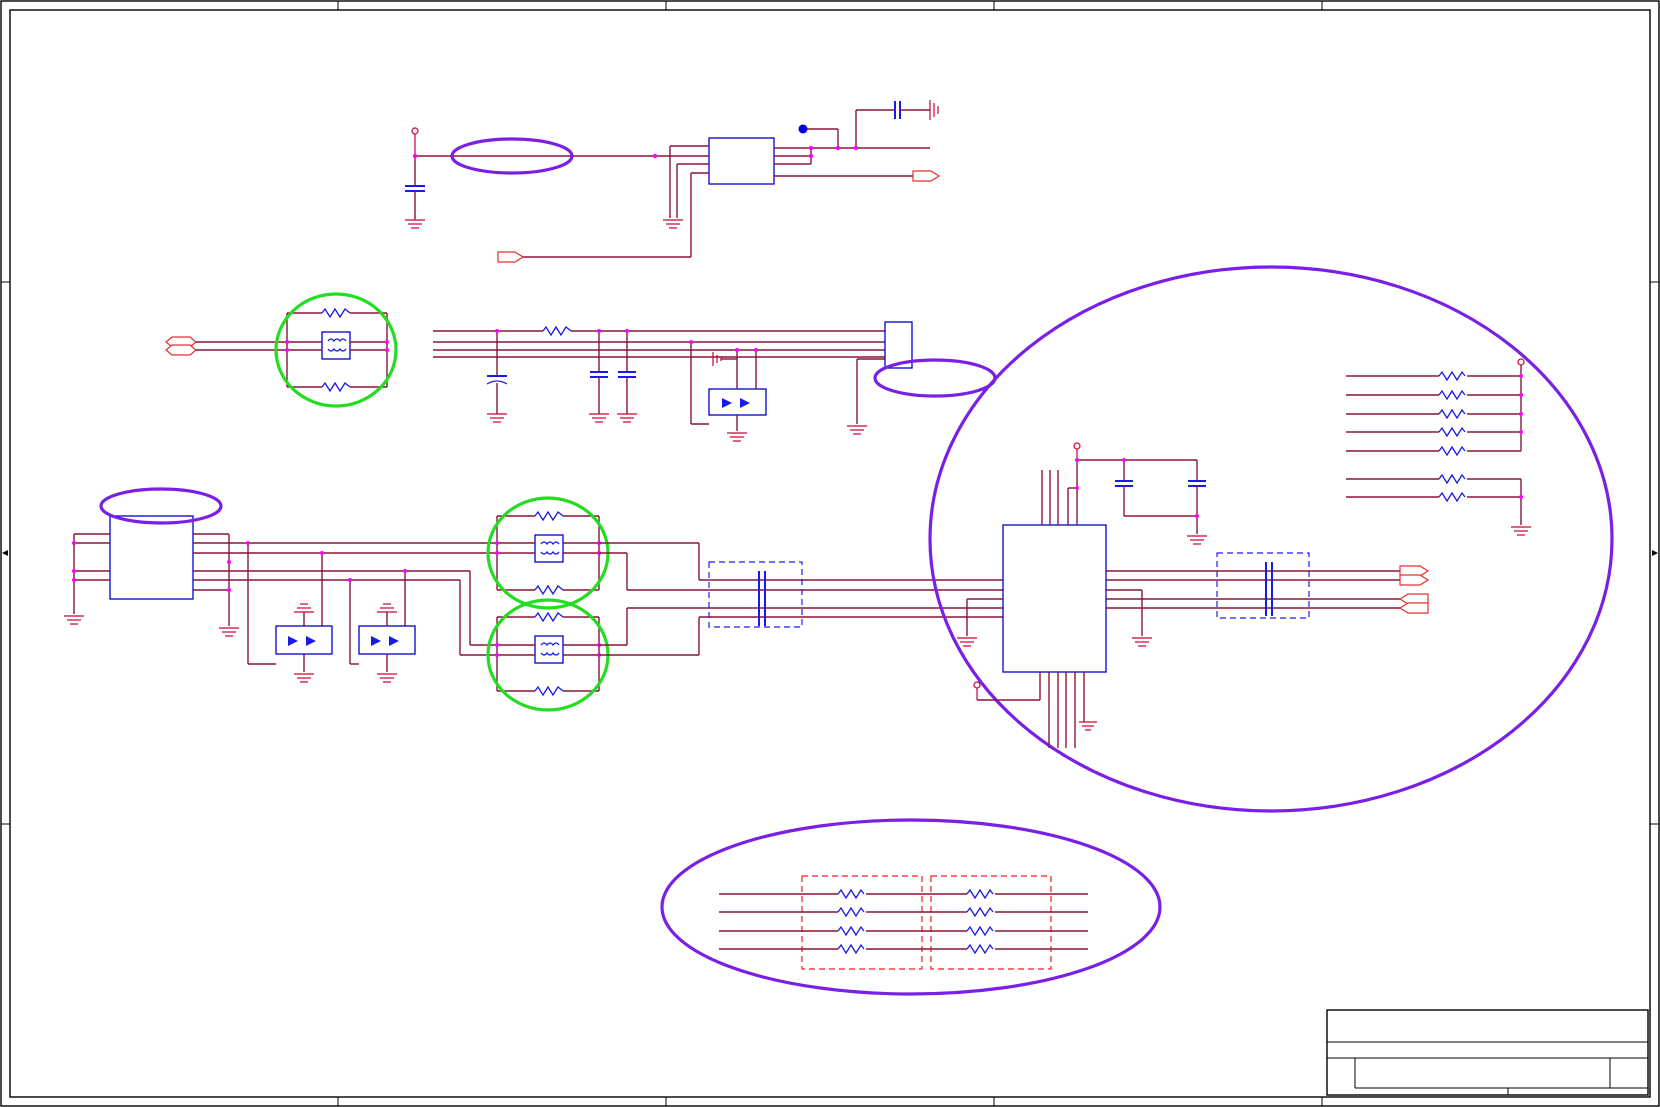 The height and width of the screenshot is (1107, 1660). I want to click on regulator-ic, so click(741, 161).